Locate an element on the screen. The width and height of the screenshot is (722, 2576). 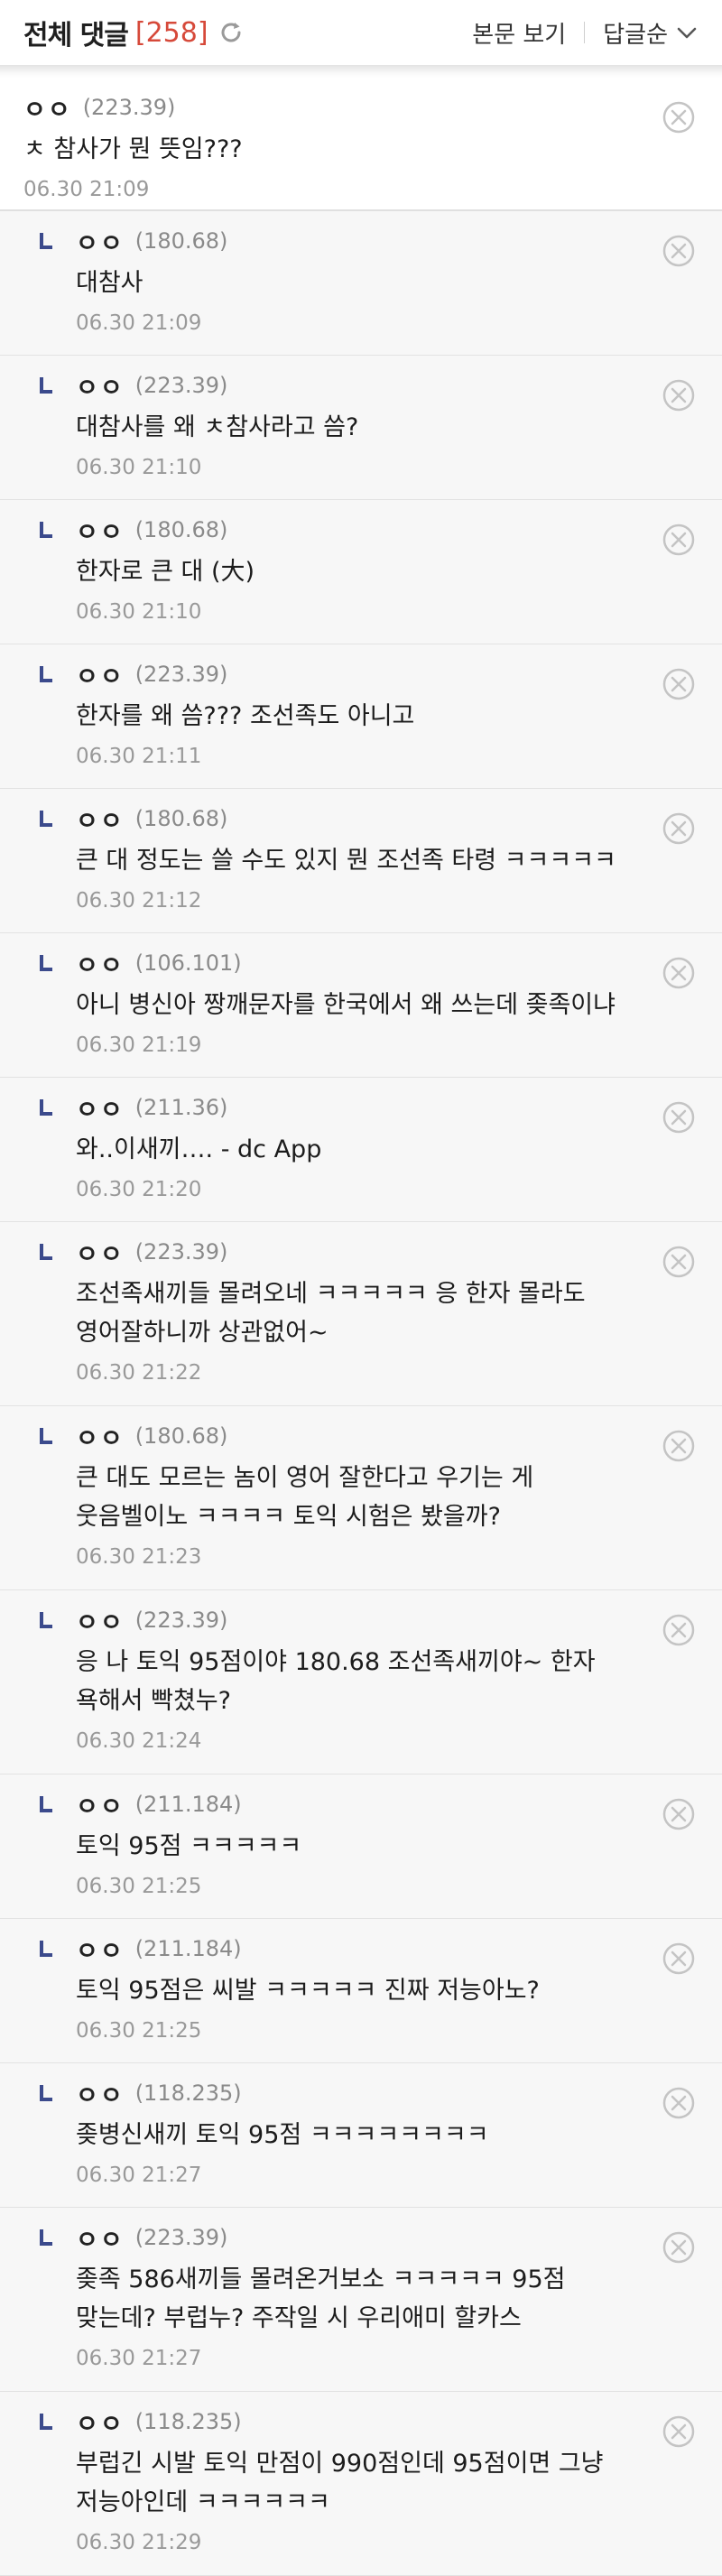
comment-date: 06.30 21:22 is located at coordinates (139, 1373).